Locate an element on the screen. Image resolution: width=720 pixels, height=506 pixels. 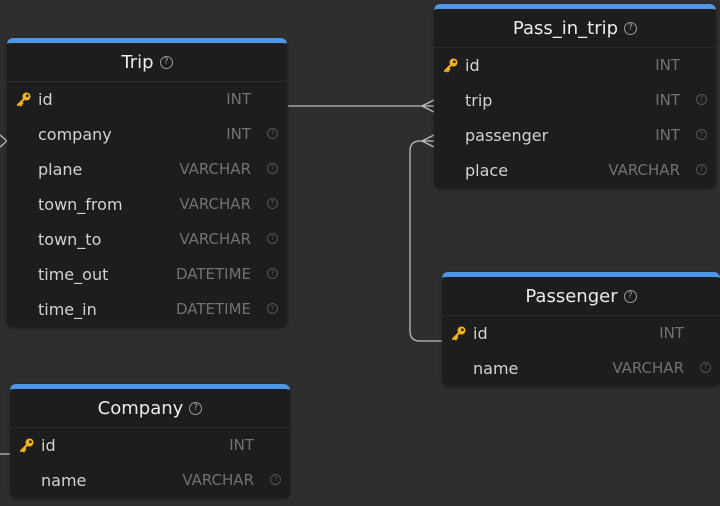
column-row-place: place VARCHAR? is located at coordinates (575, 170).